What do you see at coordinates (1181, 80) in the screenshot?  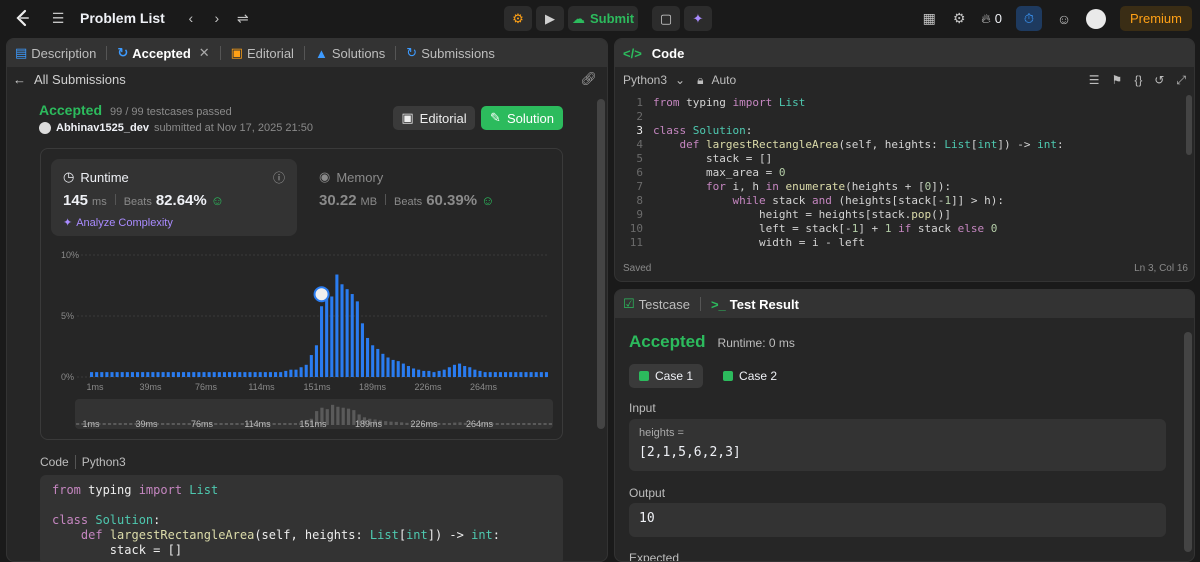 I see `expand-icon: ⤢` at bounding box center [1181, 80].